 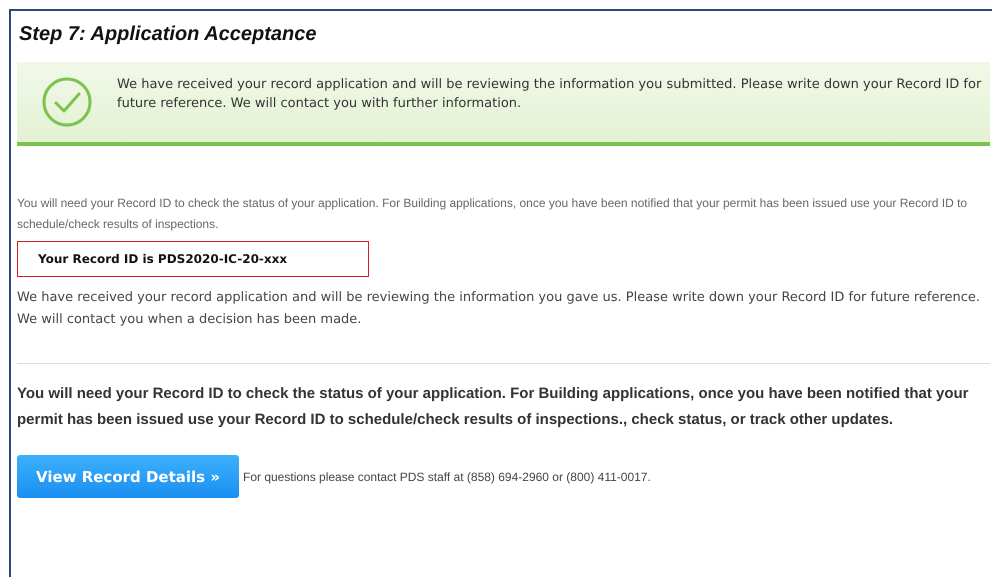 What do you see at coordinates (447, 477) in the screenshot?
I see `contact-text: For questions please contact PDS staff at (858) 694-2960 or (800) 411-0017.` at bounding box center [447, 477].